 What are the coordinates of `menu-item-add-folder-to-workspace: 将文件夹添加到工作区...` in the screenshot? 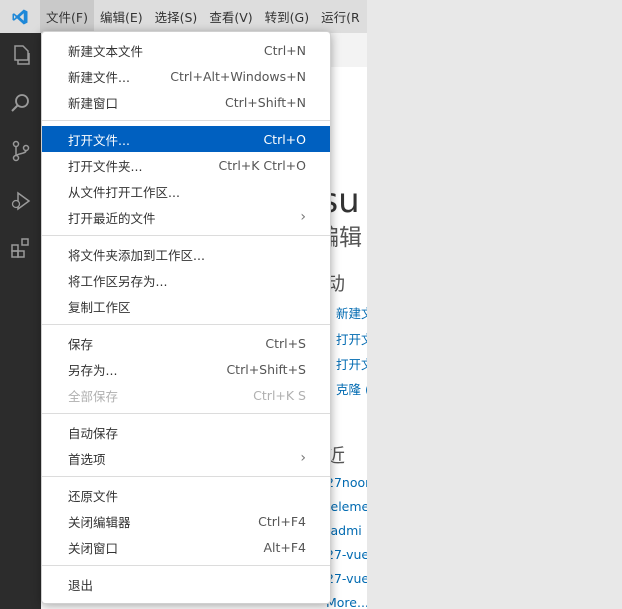 It's located at (186, 254).